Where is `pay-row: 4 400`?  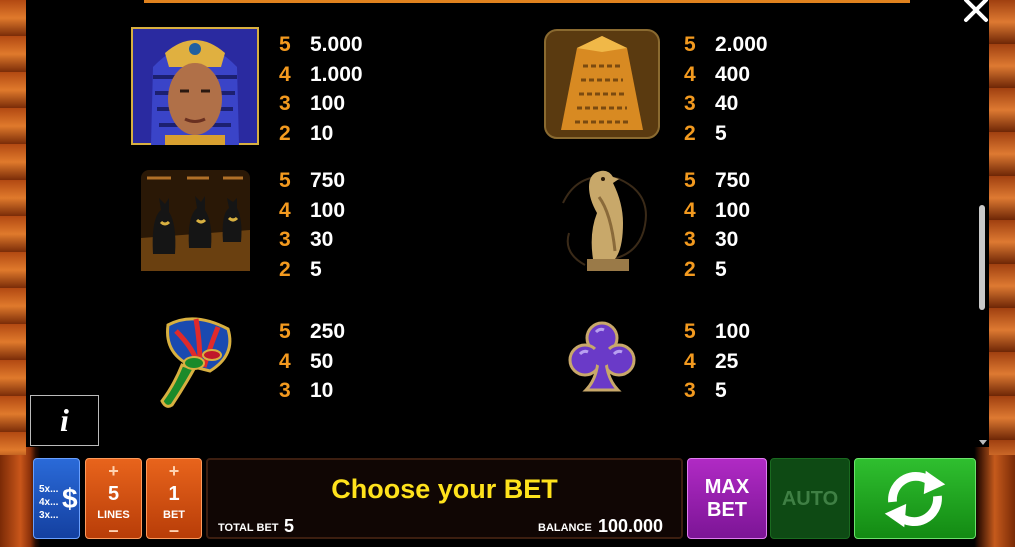
pay-row: 4 400 is located at coordinates (726, 75).